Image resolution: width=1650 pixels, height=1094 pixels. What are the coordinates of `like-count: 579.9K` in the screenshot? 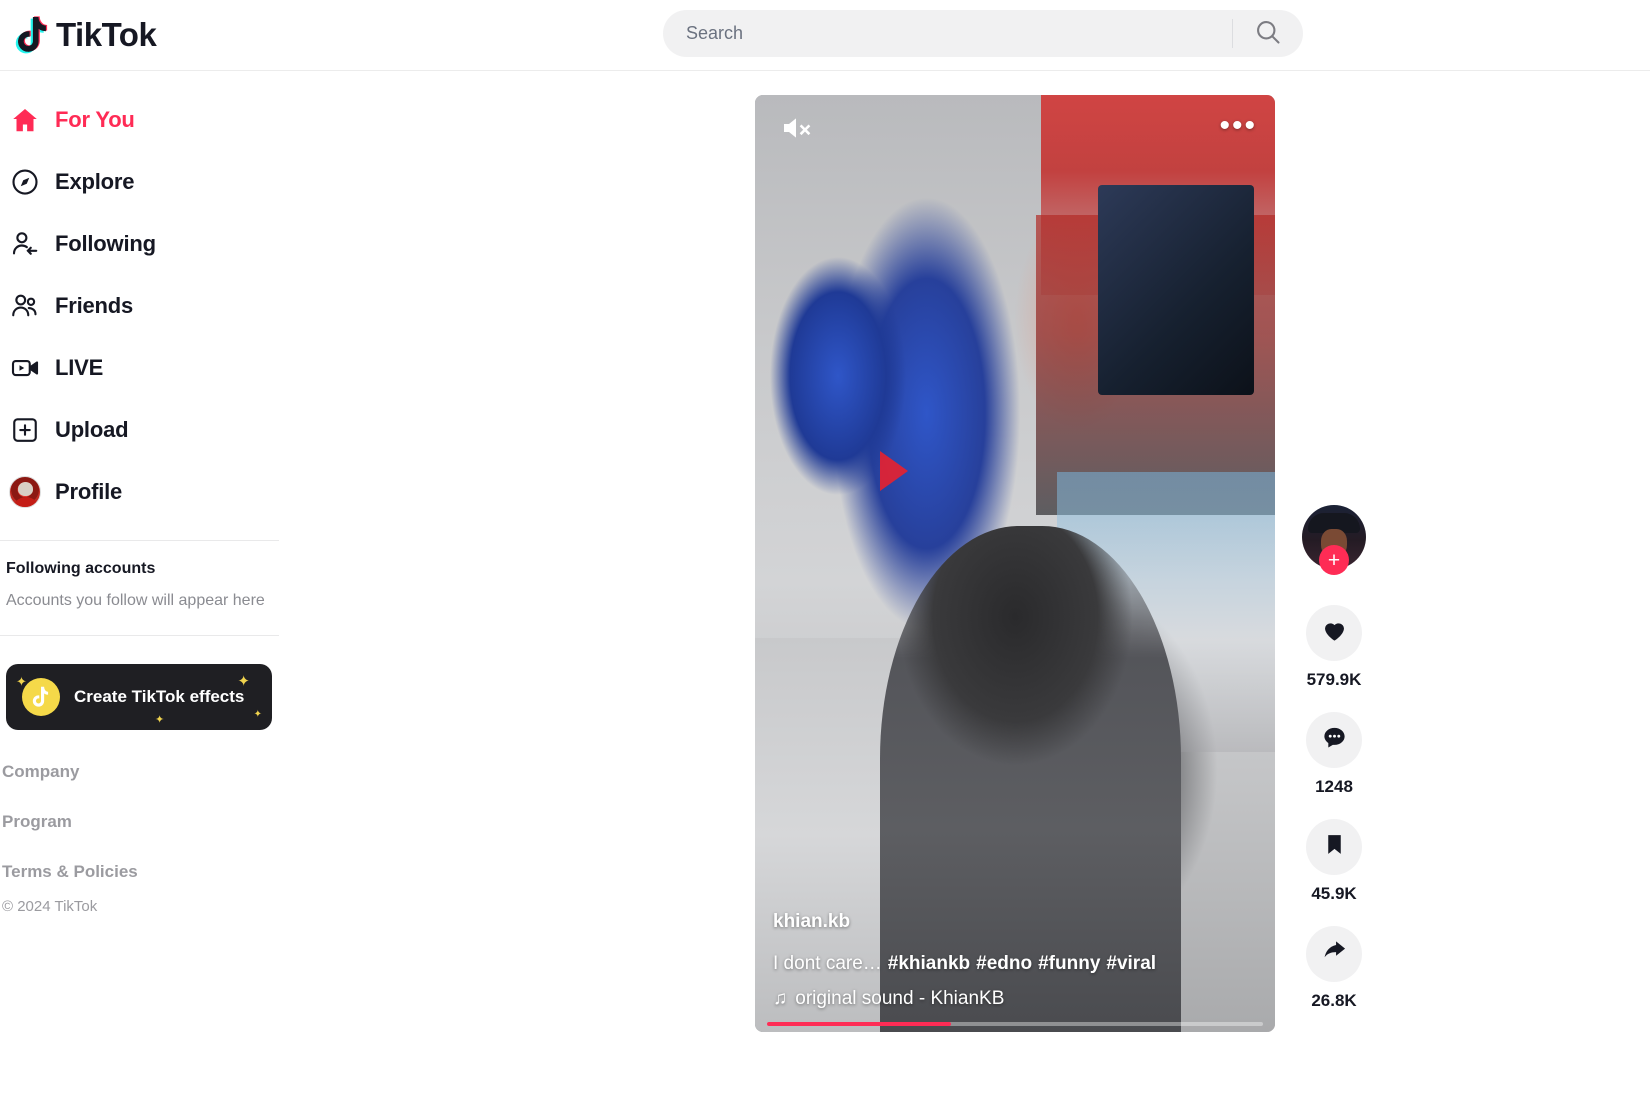 It's located at (1334, 679).